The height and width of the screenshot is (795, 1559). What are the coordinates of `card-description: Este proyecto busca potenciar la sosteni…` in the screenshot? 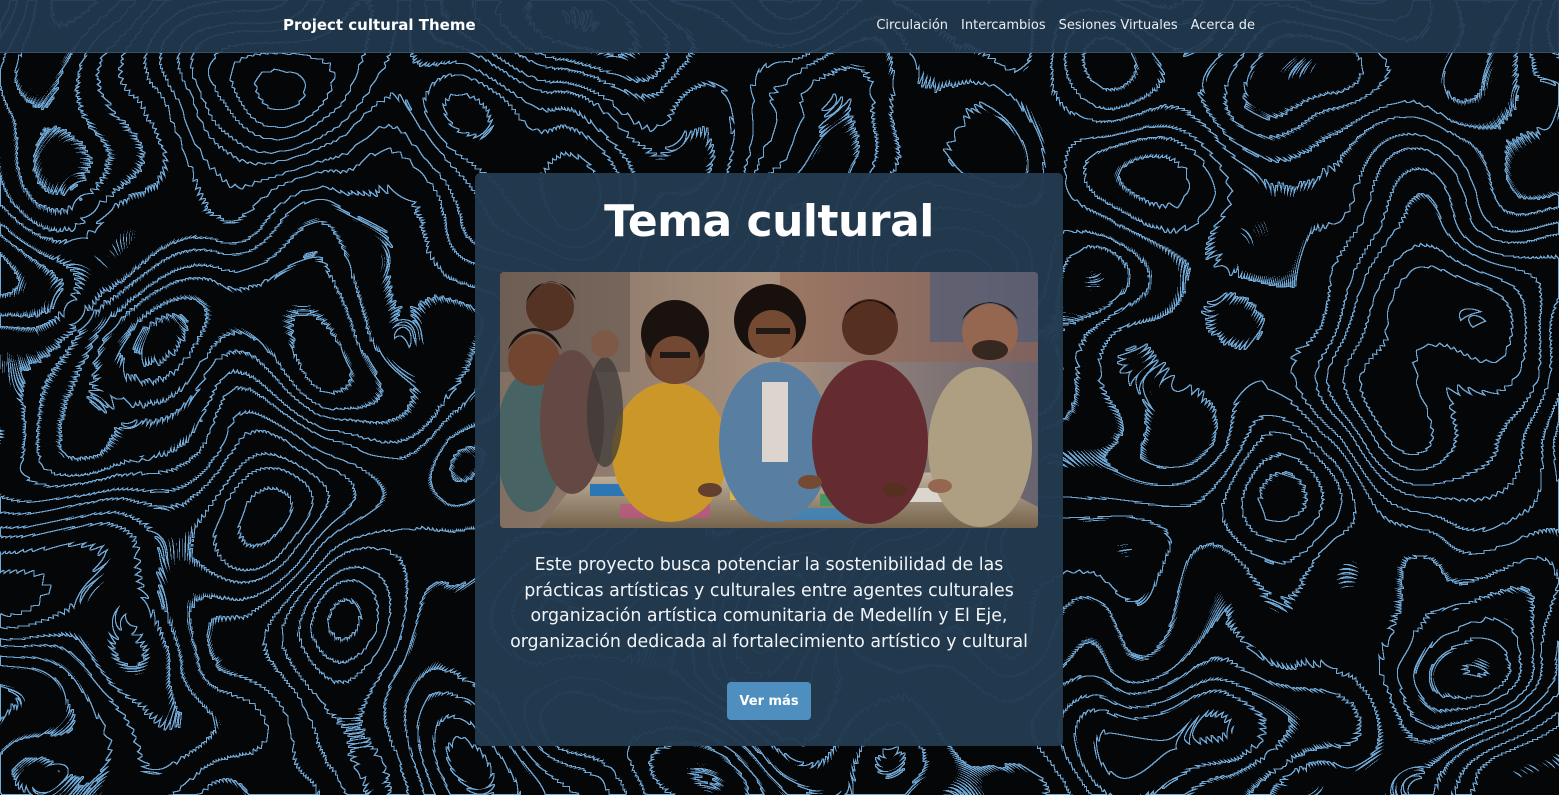 It's located at (769, 603).